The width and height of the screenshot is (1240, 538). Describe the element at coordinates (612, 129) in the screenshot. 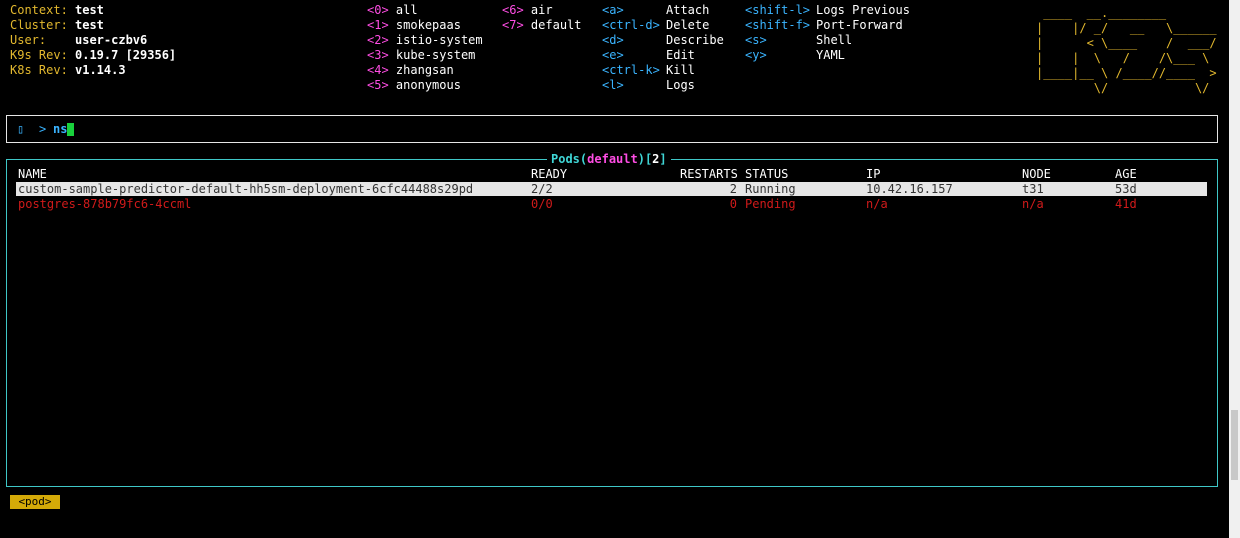

I see `command-prompt: ▯ > ns` at that location.